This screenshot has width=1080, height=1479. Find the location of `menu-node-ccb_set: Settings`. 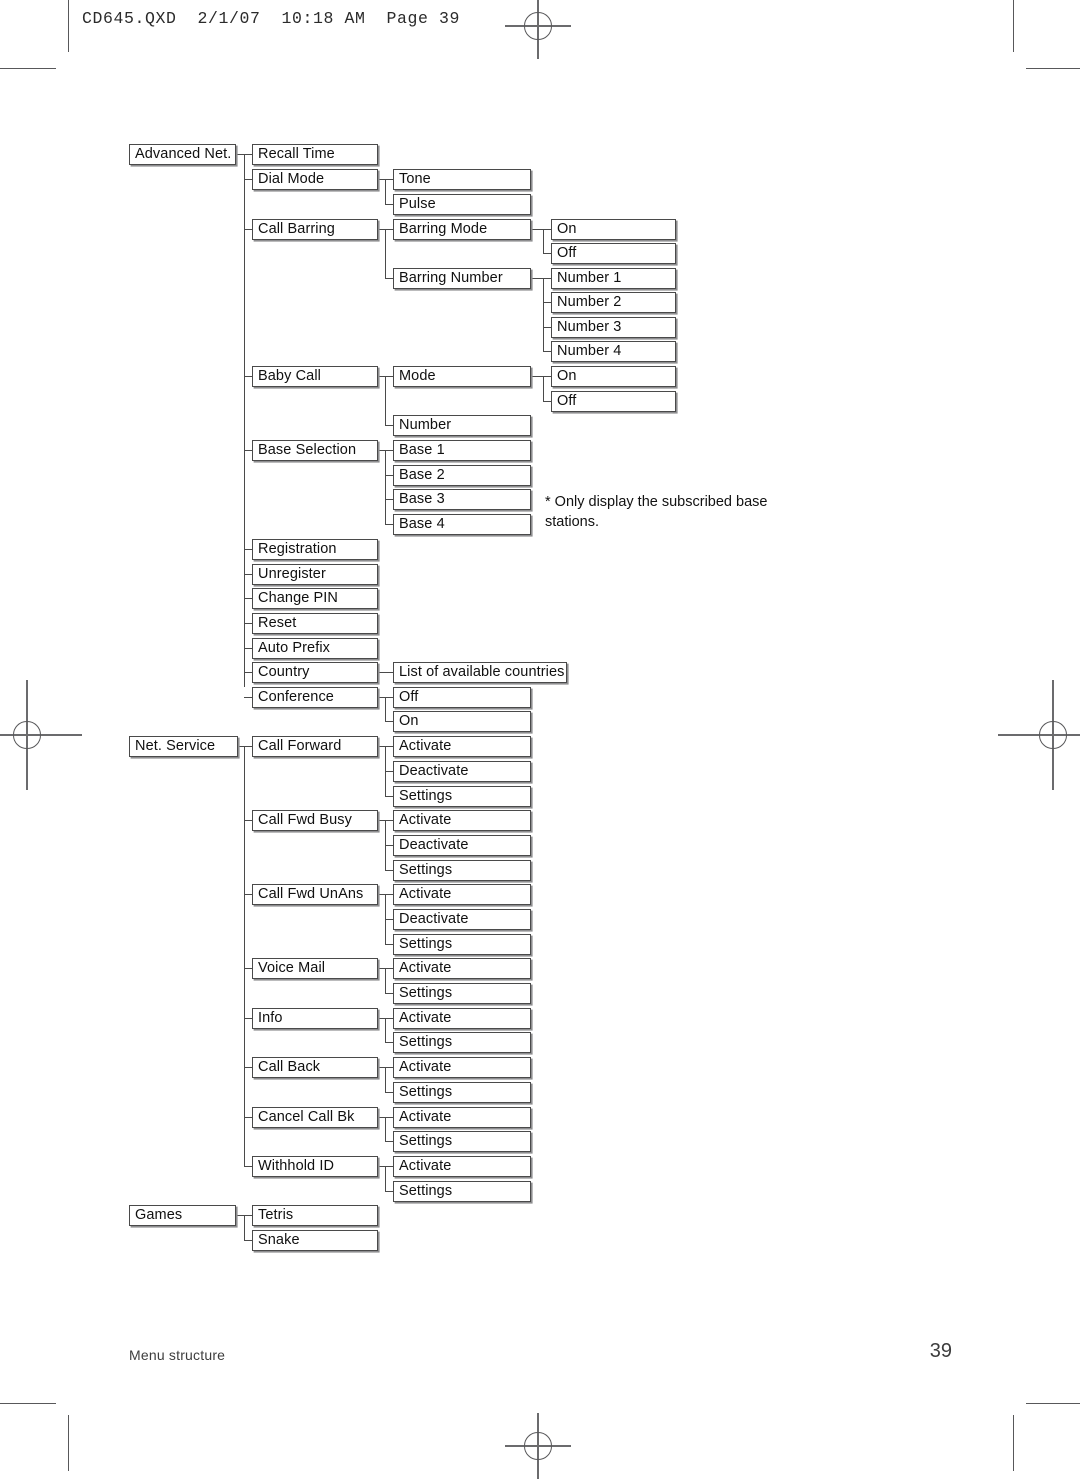

menu-node-ccb_set: Settings is located at coordinates (462, 1141).